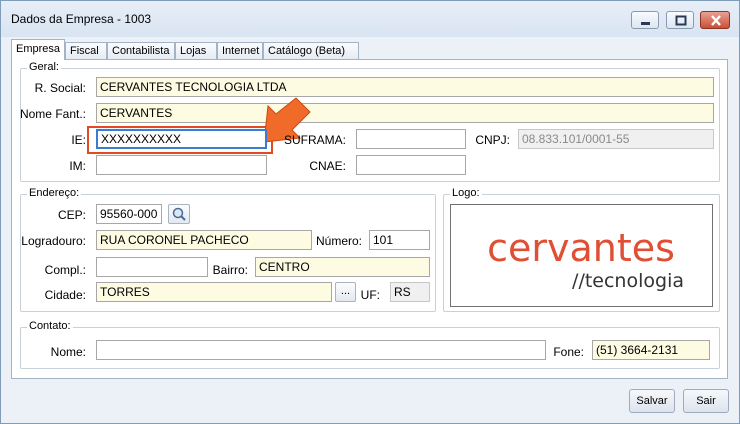 The image size is (740, 424). I want to click on razao-social-label: R. Social:, so click(60, 88).